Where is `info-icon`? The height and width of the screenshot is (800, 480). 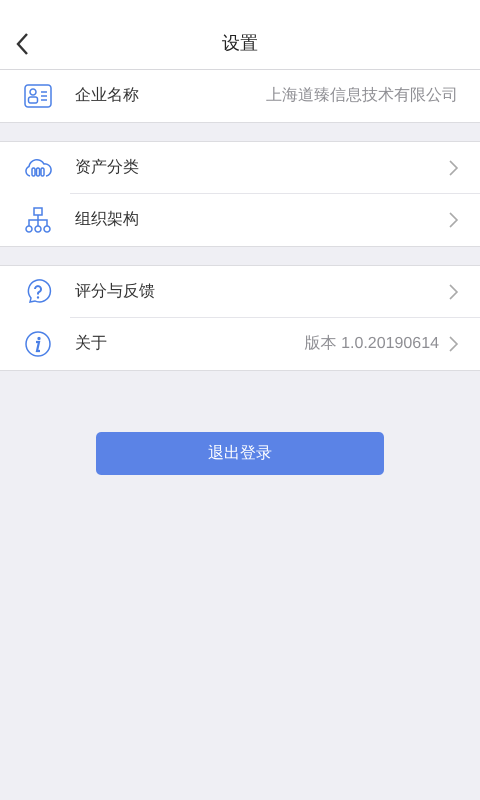
info-icon is located at coordinates (38, 344).